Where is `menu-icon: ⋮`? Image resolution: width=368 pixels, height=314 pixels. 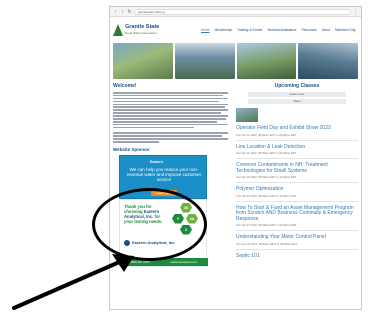 menu-icon: ⋮ is located at coordinates (355, 12).